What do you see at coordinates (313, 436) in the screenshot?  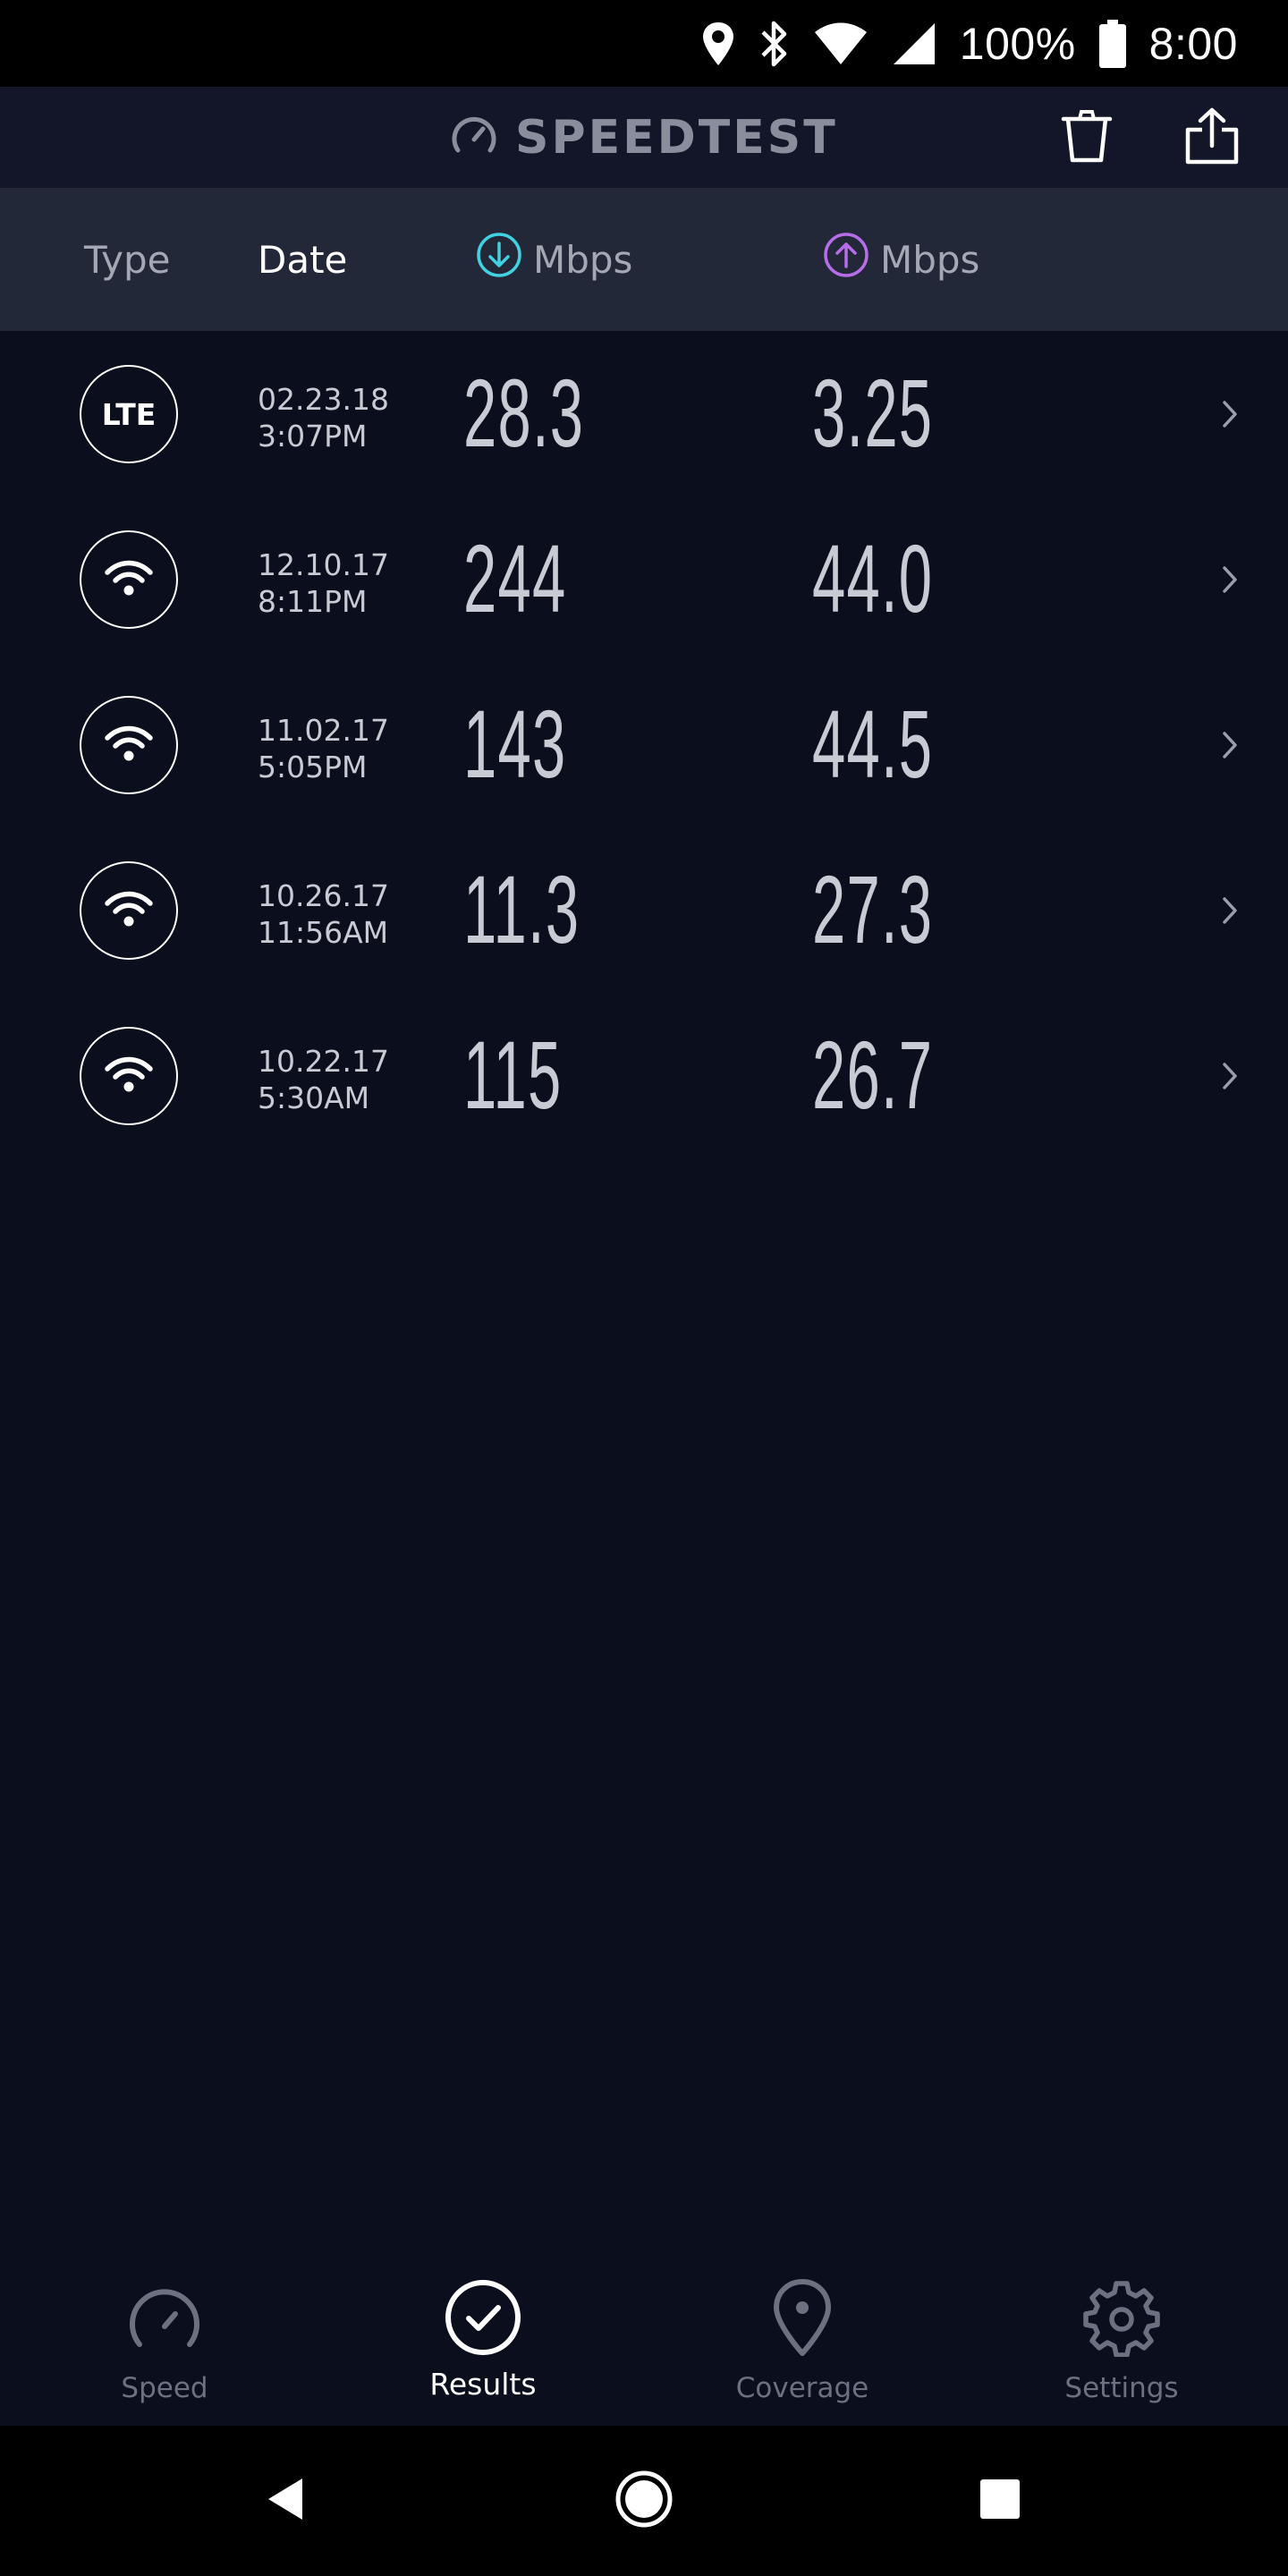 I see `result-time: 3:07PM` at bounding box center [313, 436].